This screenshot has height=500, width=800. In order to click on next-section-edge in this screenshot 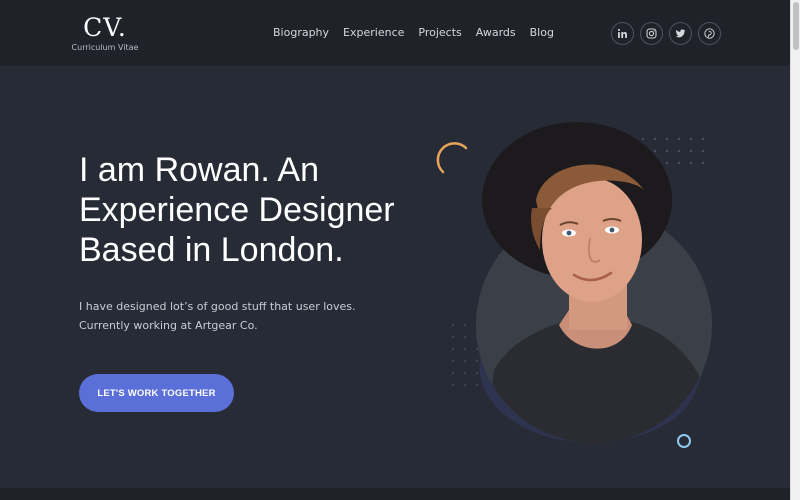, I will do `click(395, 494)`.